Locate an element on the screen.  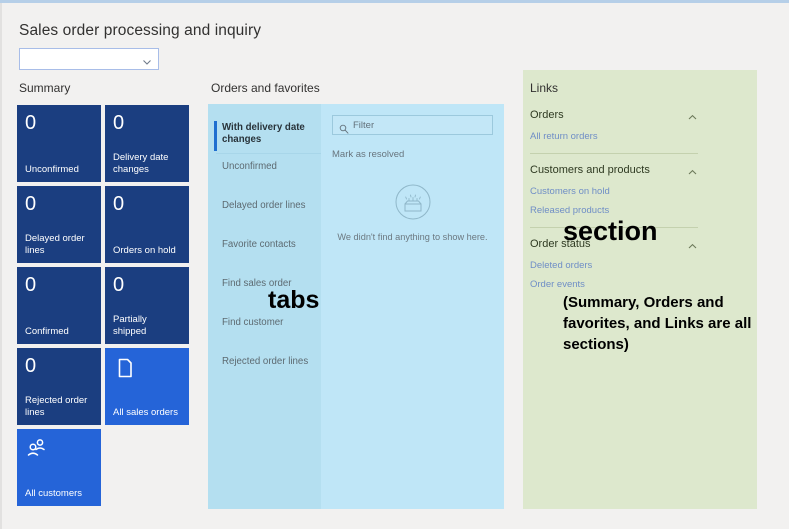
summary-tile-orders-on-hold: 0 Orders on hold is located at coordinates (147, 224).